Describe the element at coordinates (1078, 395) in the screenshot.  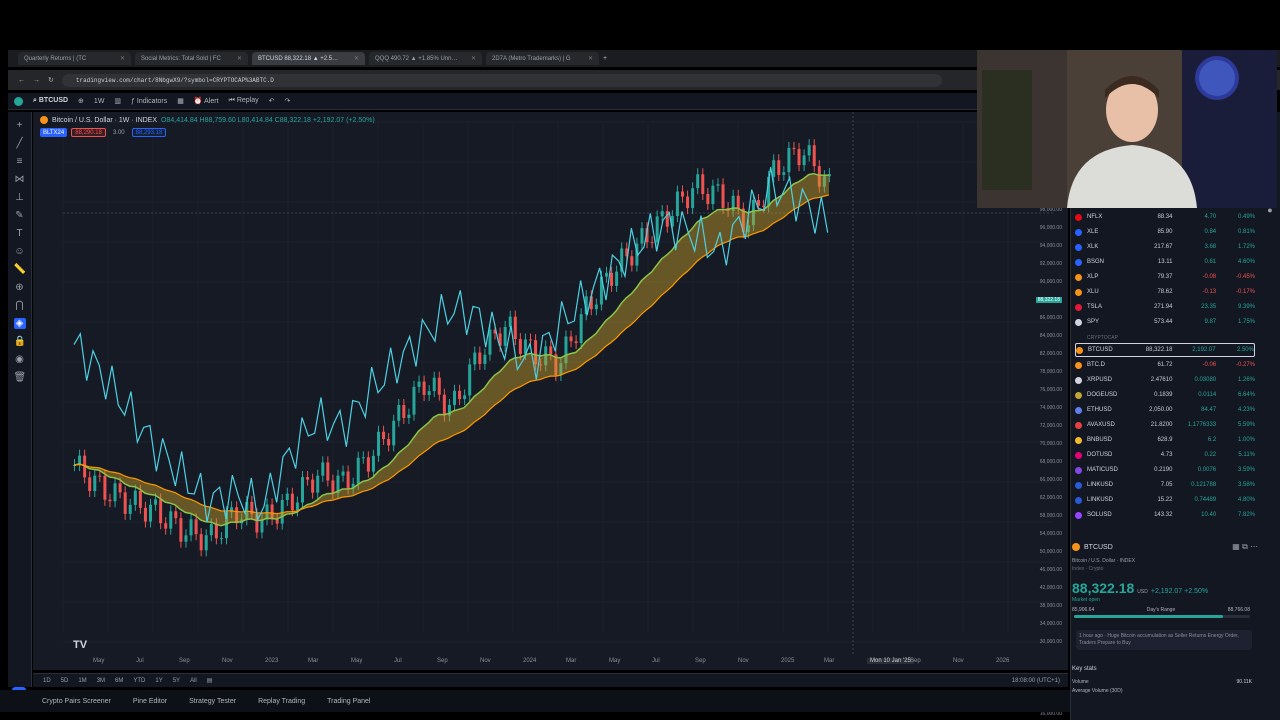
I see `symbol-logo-icon` at that location.